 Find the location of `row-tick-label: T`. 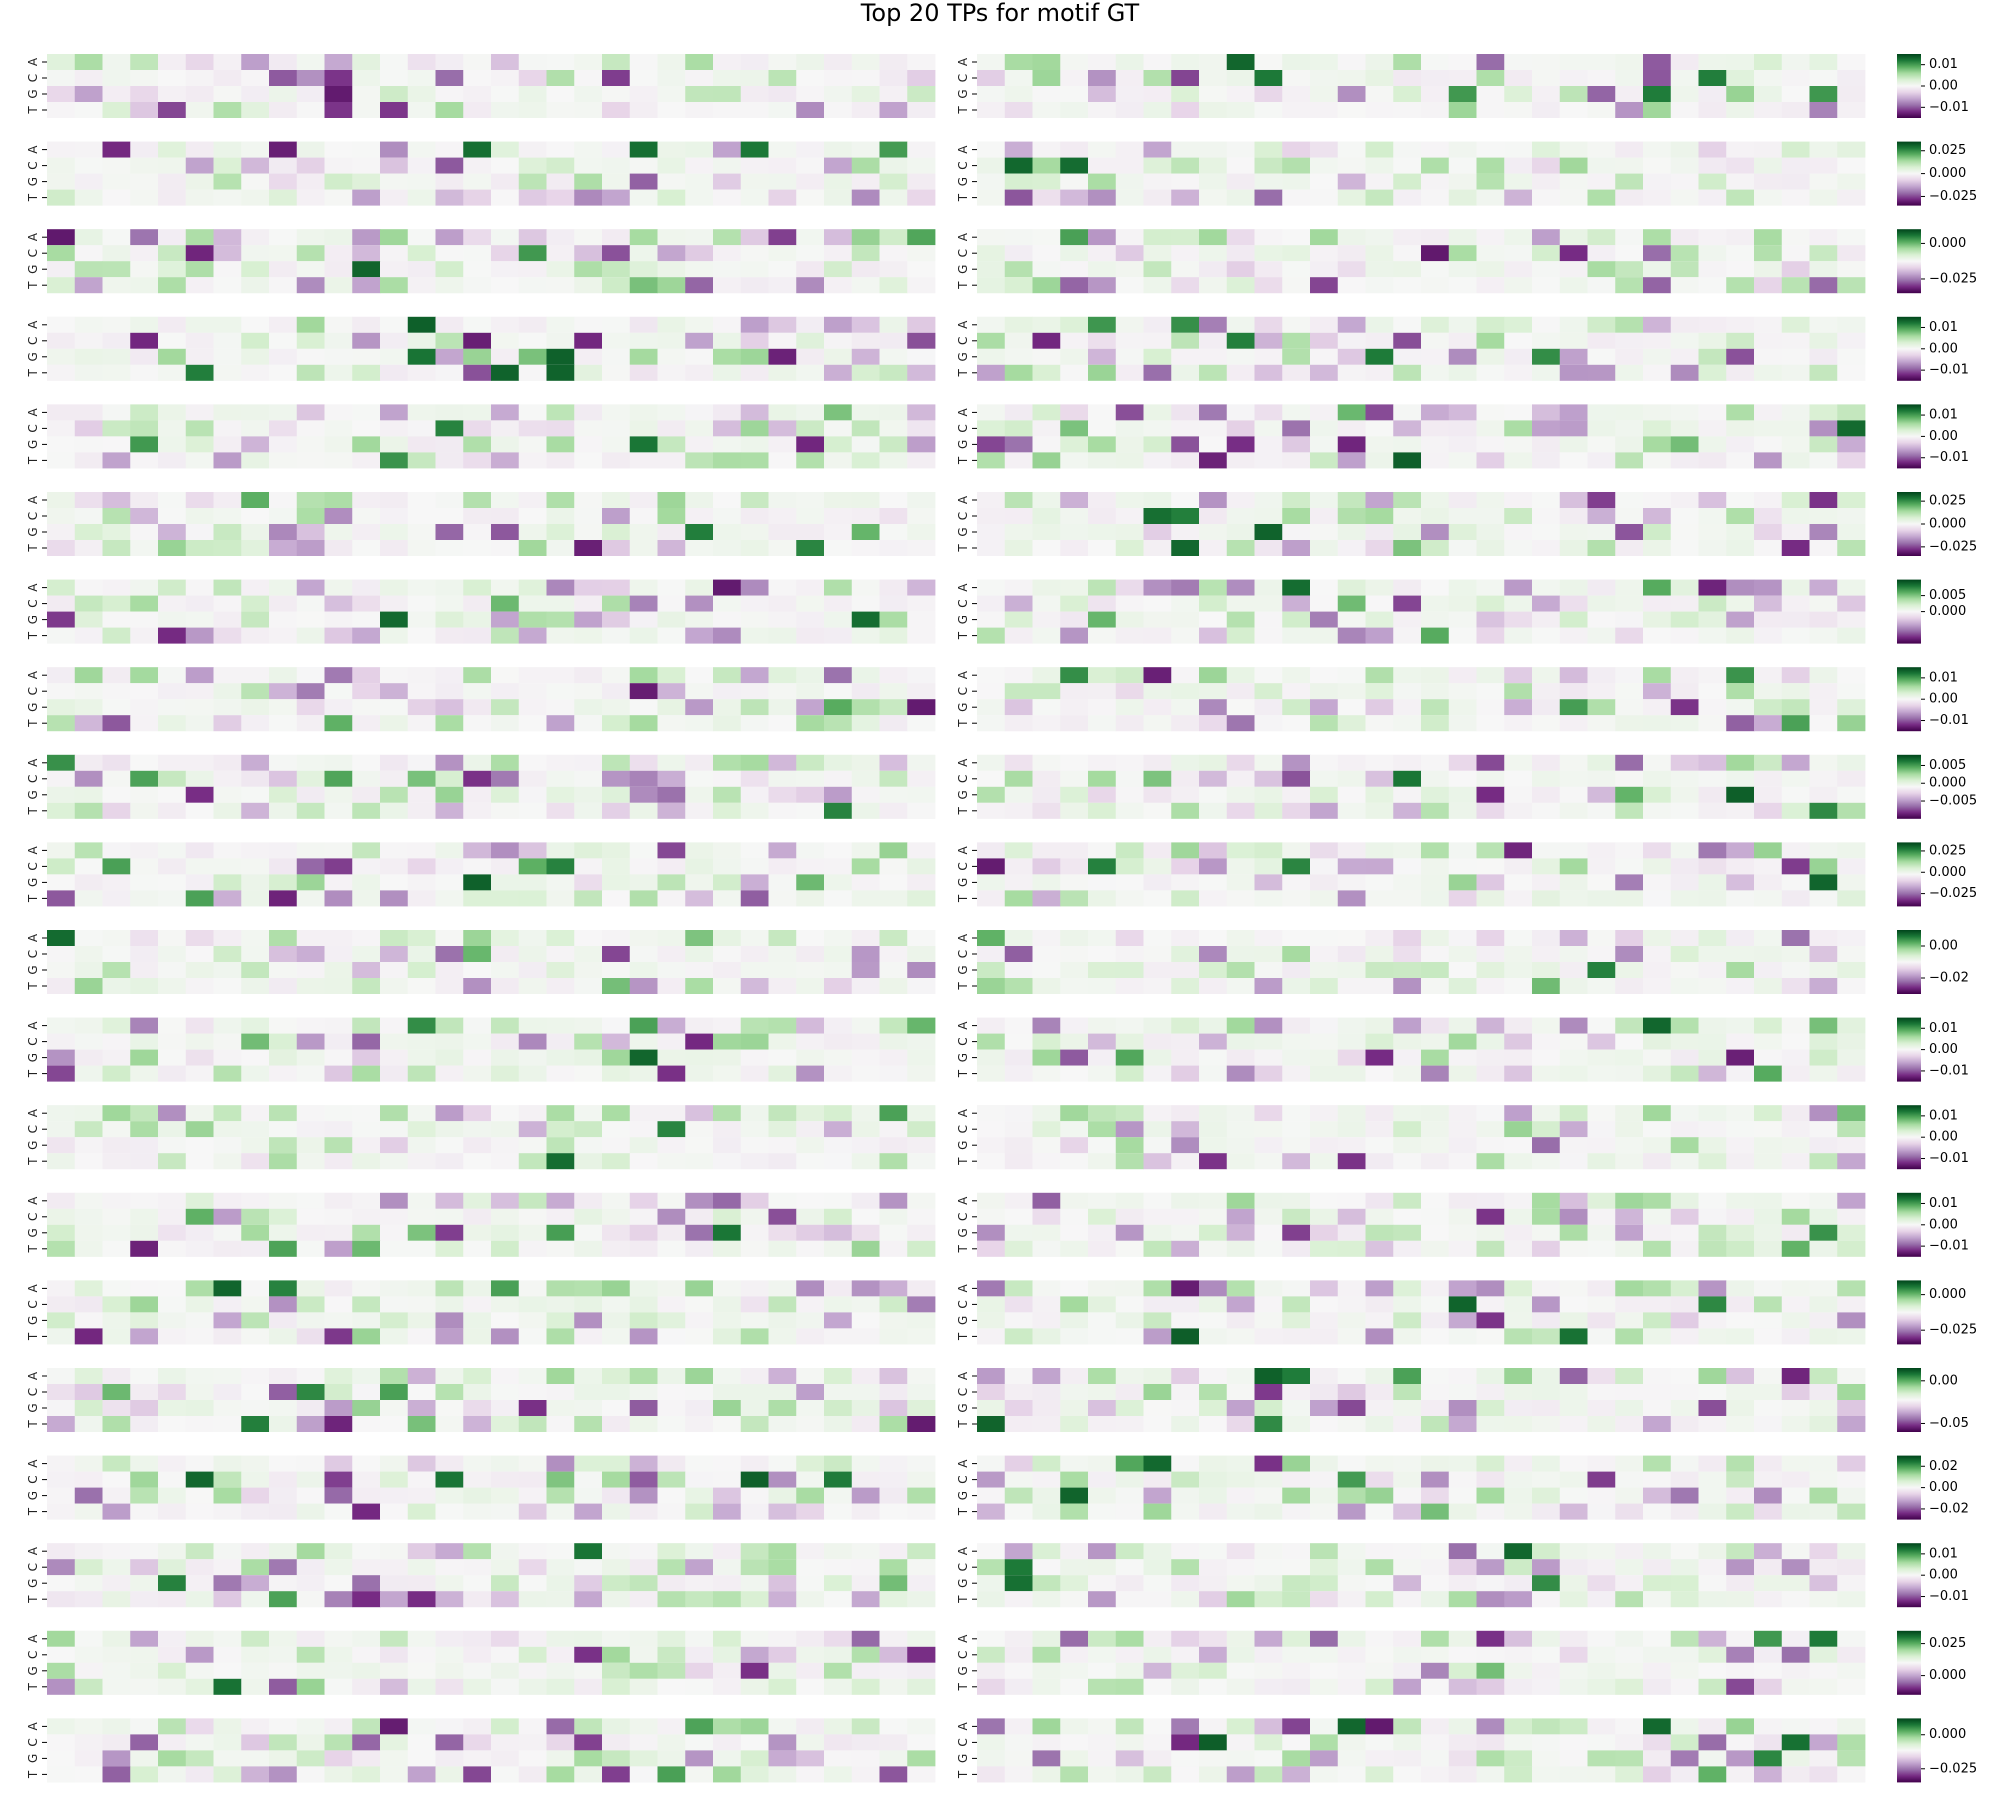

row-tick-label: T is located at coordinates (963, 1248).